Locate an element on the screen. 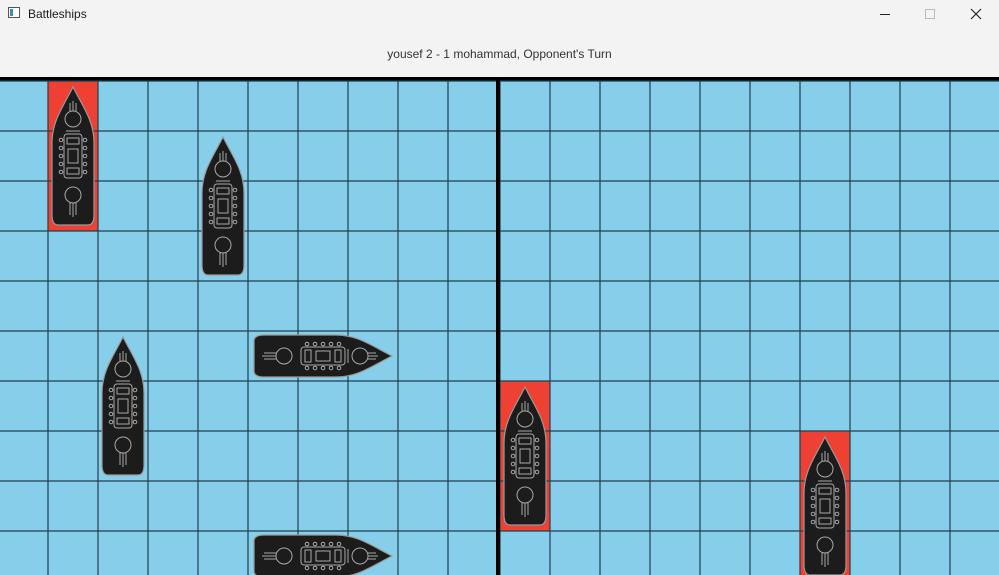  status-text: yousef 2 - 1 mohammad, Opponent's Turn is located at coordinates (499, 54).